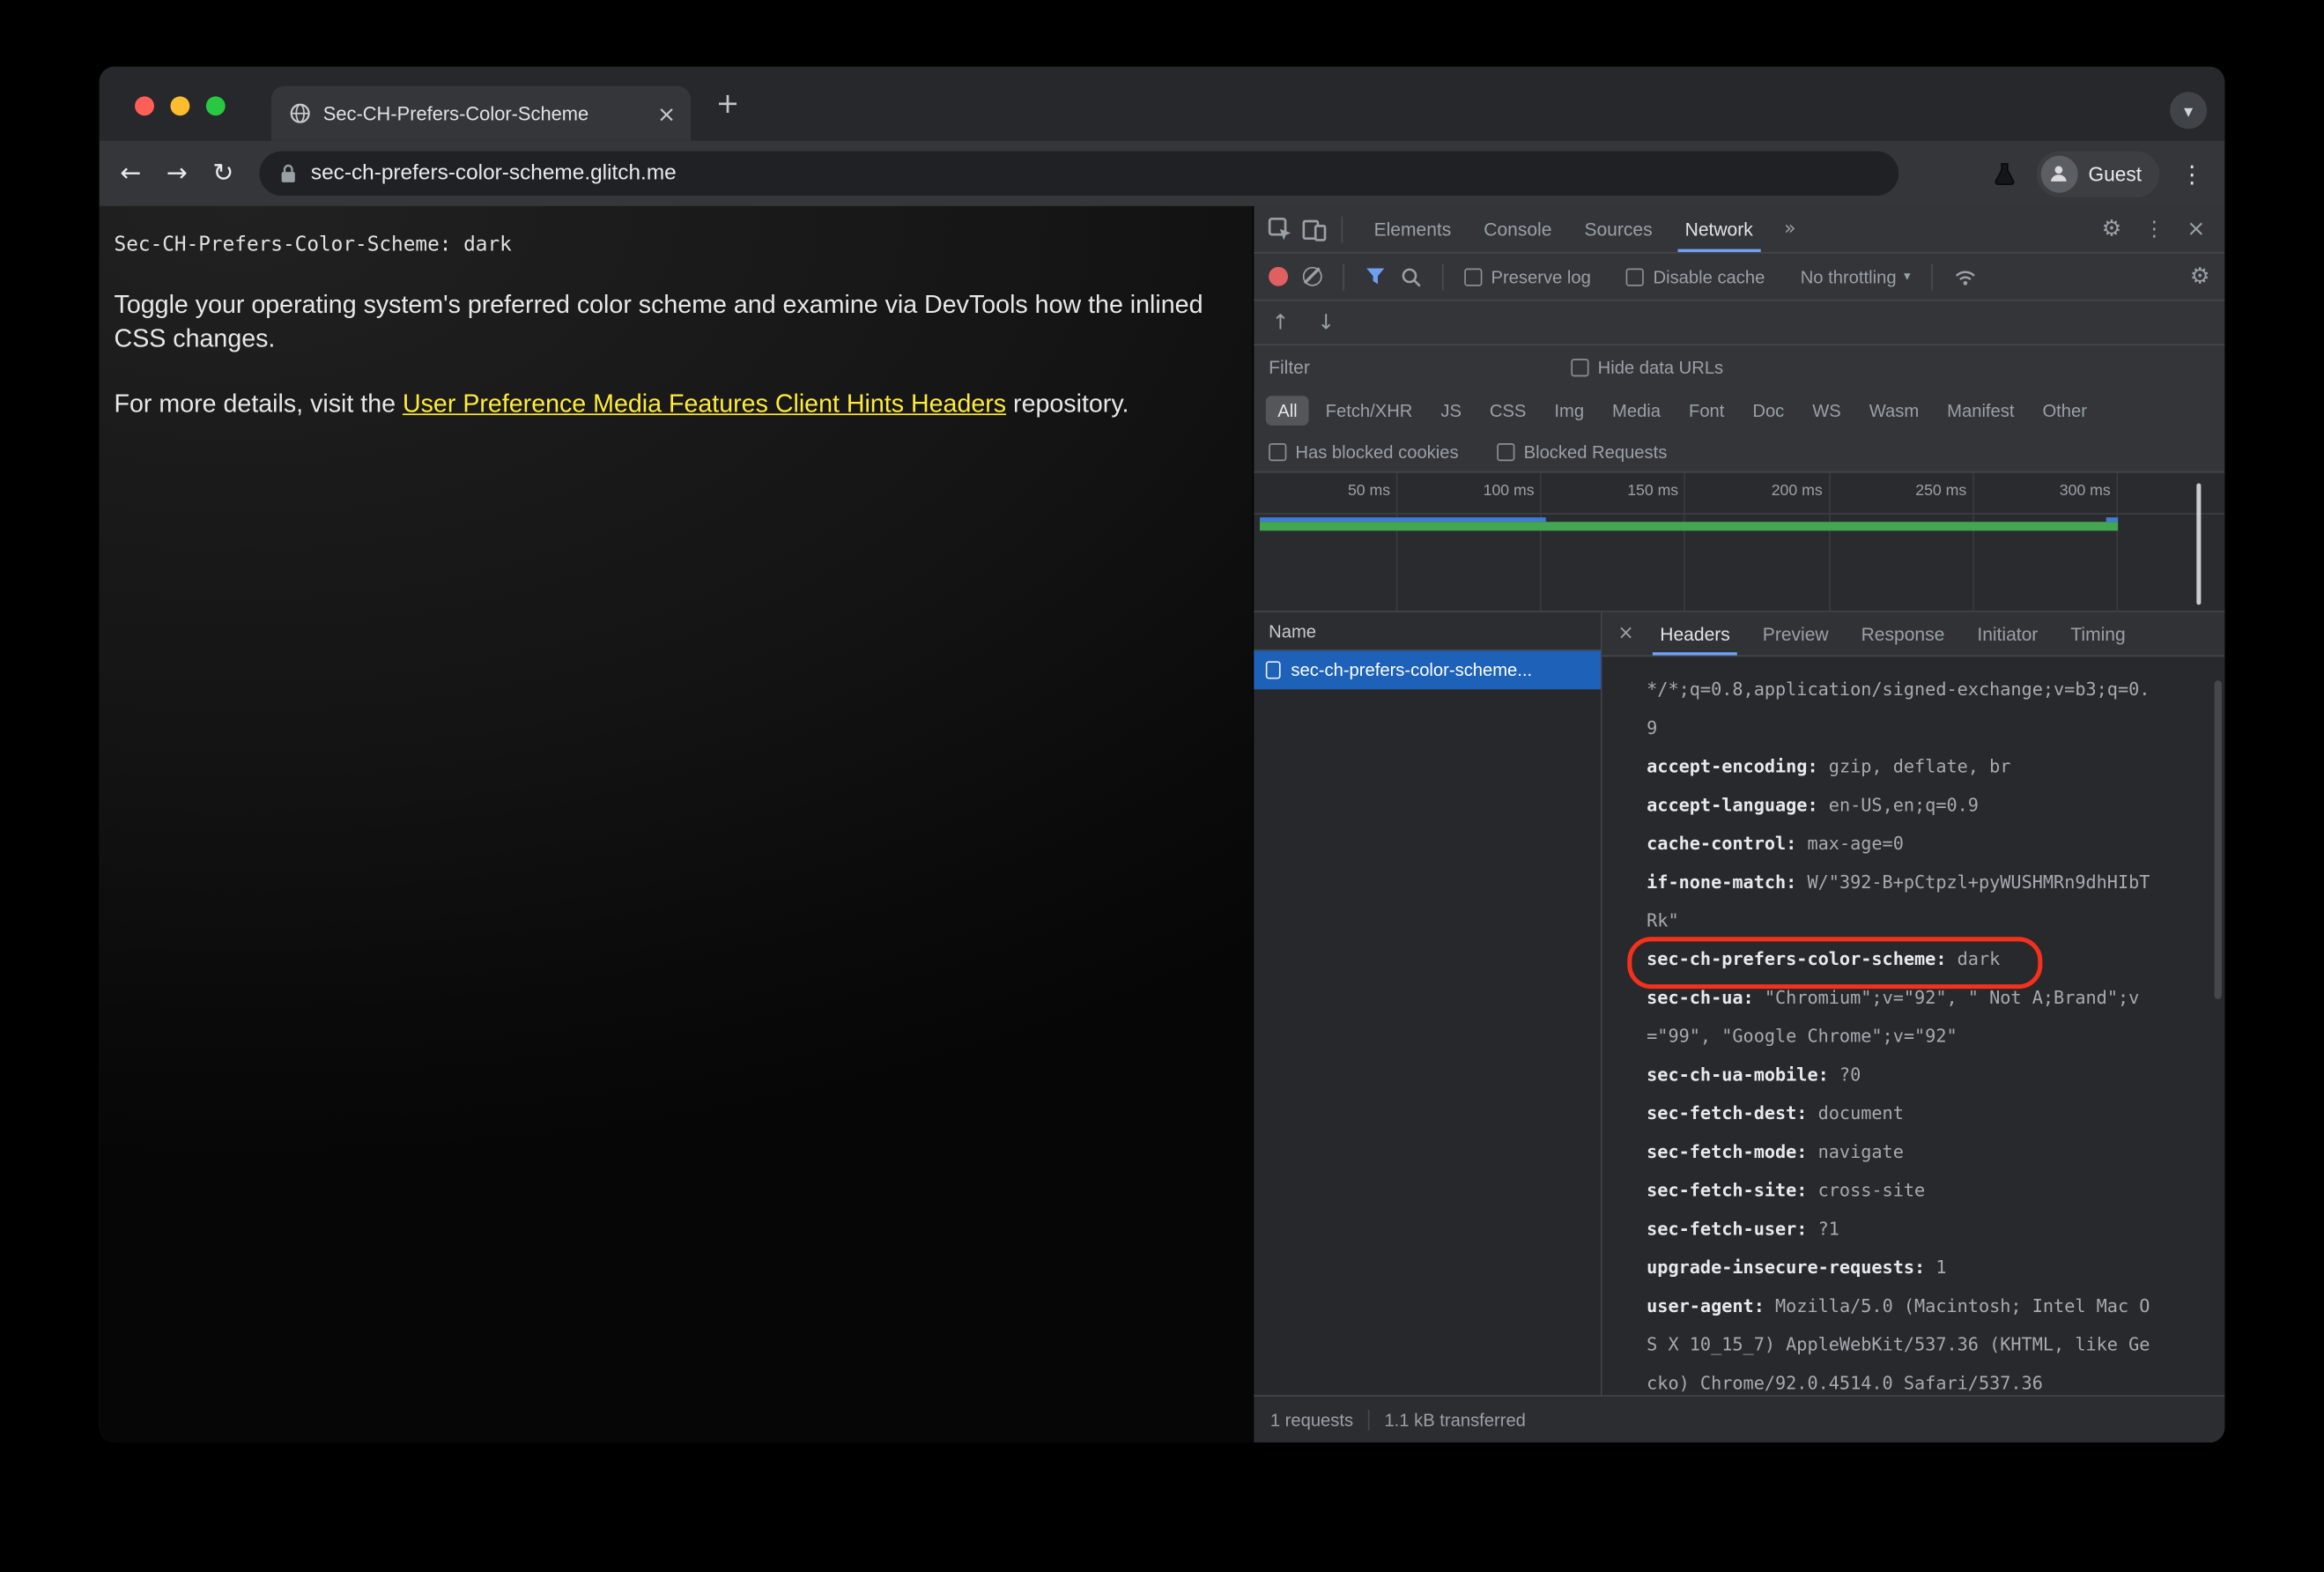 This screenshot has height=1572, width=2324. What do you see at coordinates (1980, 411) in the screenshot?
I see `filter-chip-manifest: Manifest` at bounding box center [1980, 411].